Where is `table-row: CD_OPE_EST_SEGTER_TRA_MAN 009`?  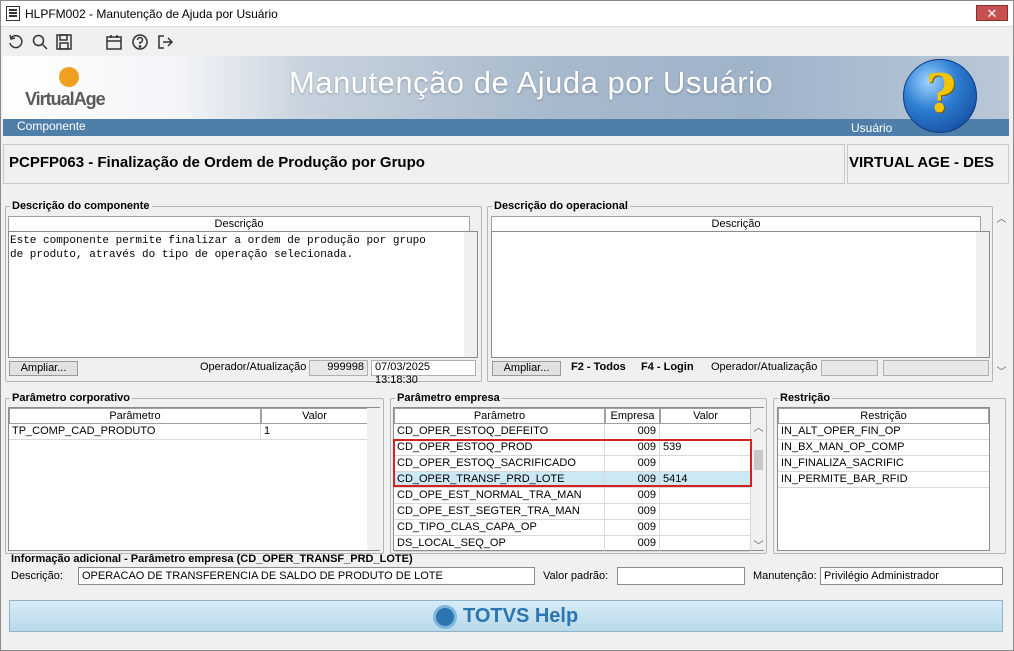
table-row: CD_OPE_EST_SEGTER_TRA_MAN 009 is located at coordinates (572, 512).